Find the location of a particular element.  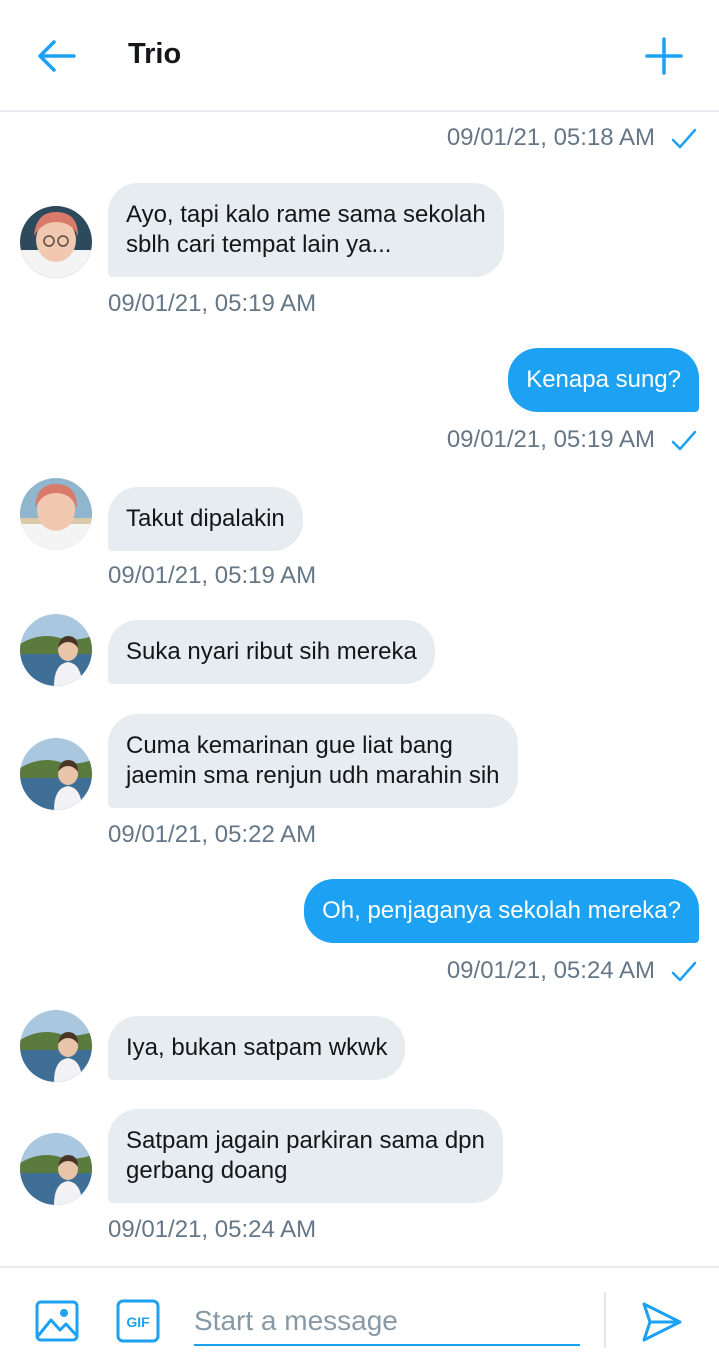

add-media-button is located at coordinates (57, 1321).